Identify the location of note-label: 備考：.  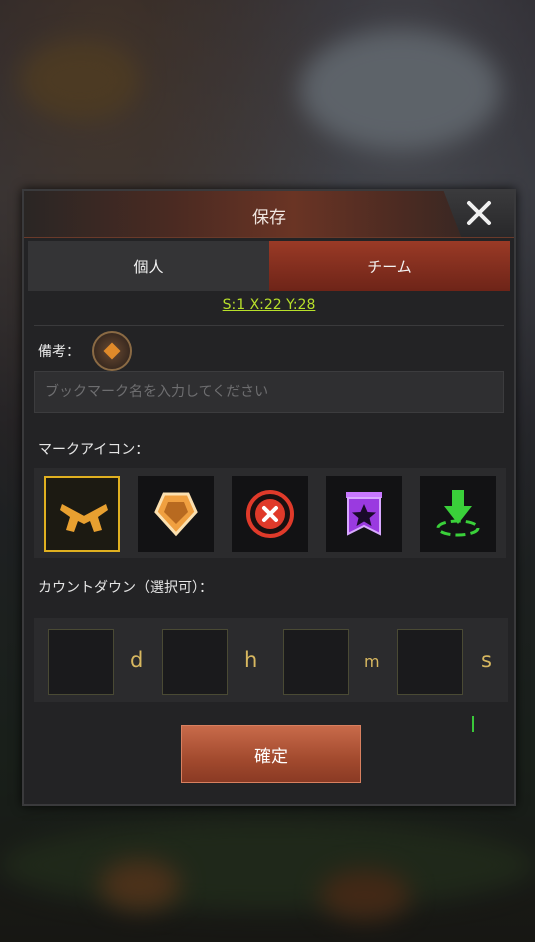
(59, 352).